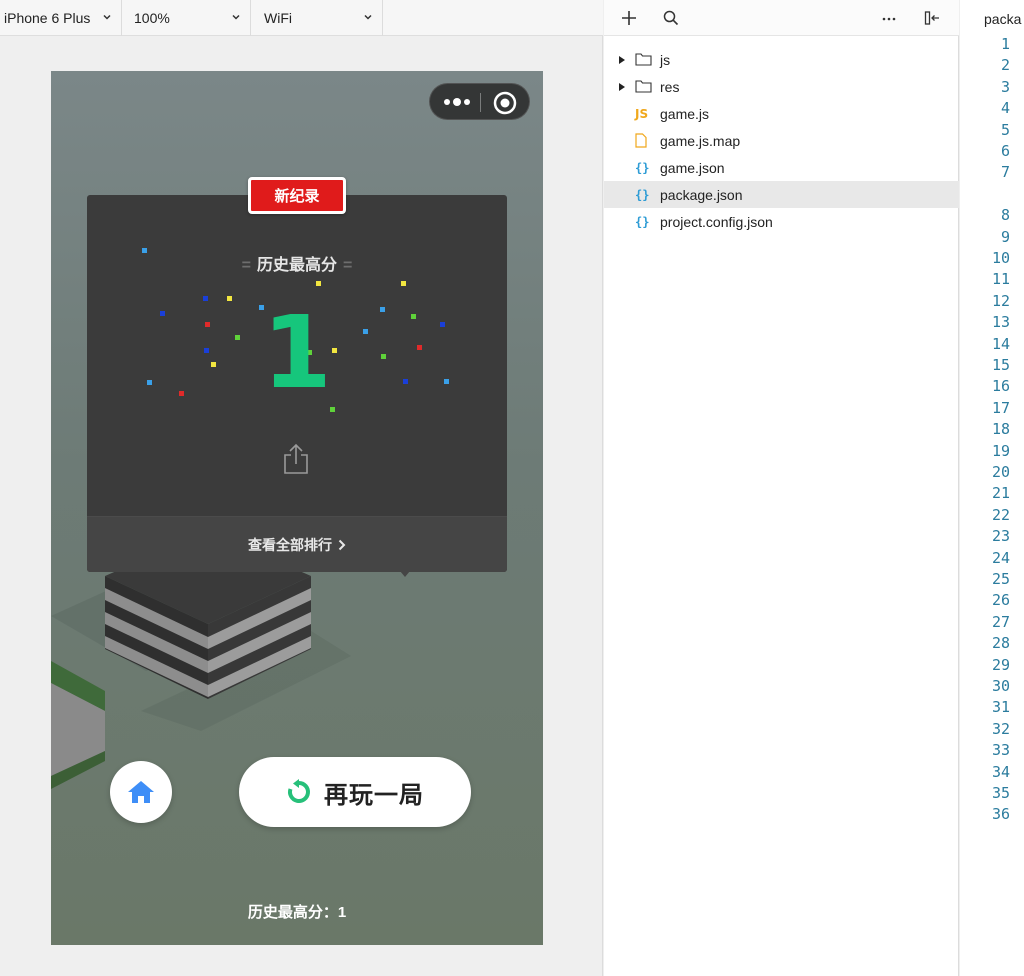  I want to click on play-again-label: 再玩一局, so click(374, 795).